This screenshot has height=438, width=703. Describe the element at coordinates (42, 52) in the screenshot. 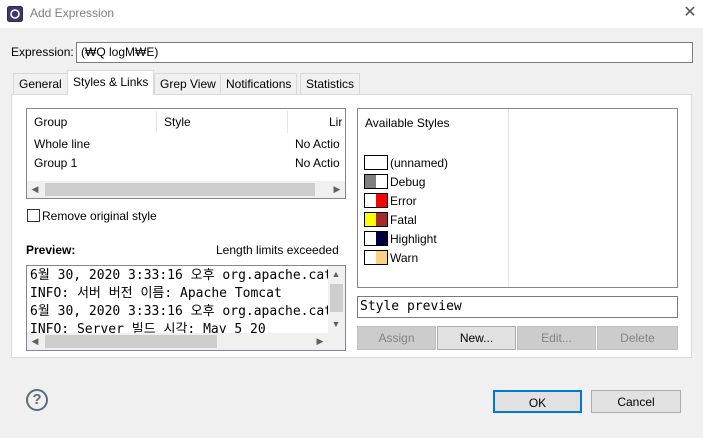

I see `expression-label: Expression:` at that location.